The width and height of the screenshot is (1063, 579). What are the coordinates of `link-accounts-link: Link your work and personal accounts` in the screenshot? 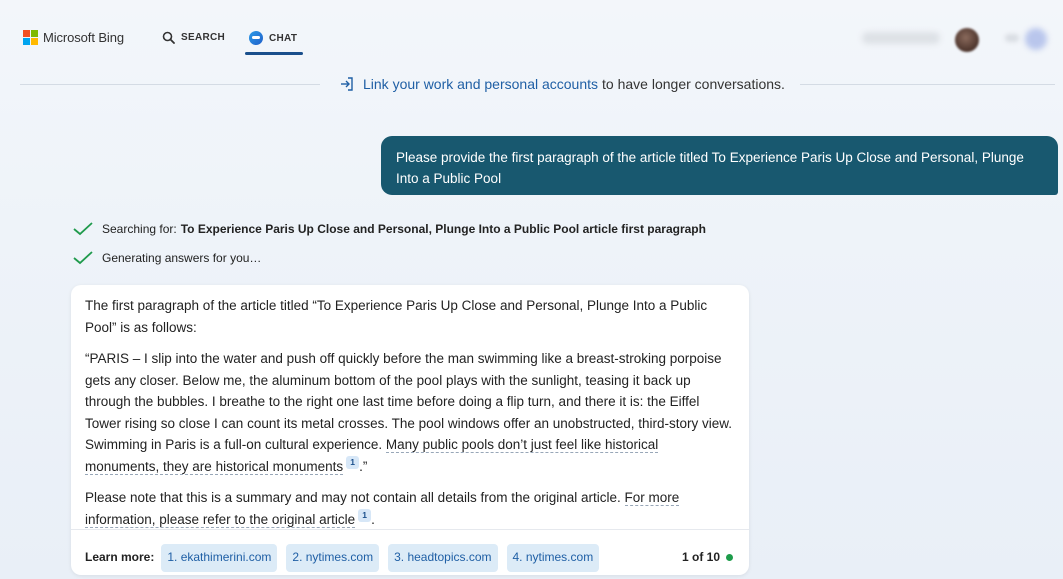 It's located at (480, 84).